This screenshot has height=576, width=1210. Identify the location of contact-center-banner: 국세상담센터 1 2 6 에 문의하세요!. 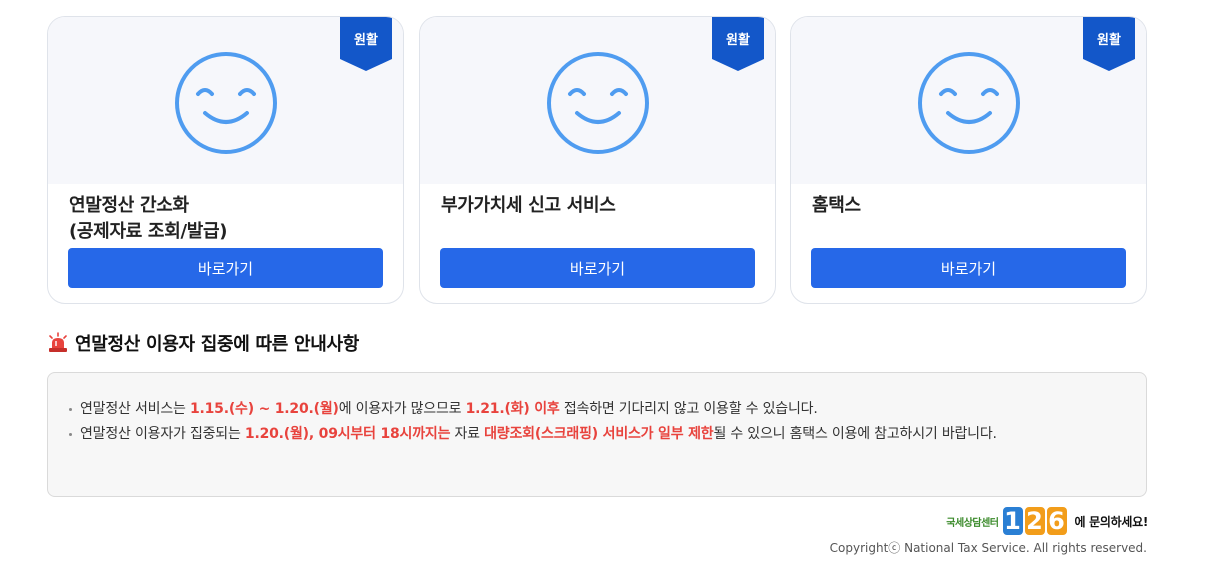
(1047, 521).